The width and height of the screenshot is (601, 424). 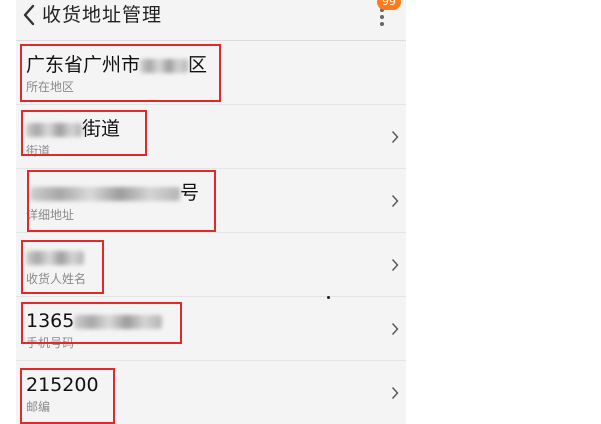 What do you see at coordinates (38, 151) in the screenshot?
I see `field-label: 街道` at bounding box center [38, 151].